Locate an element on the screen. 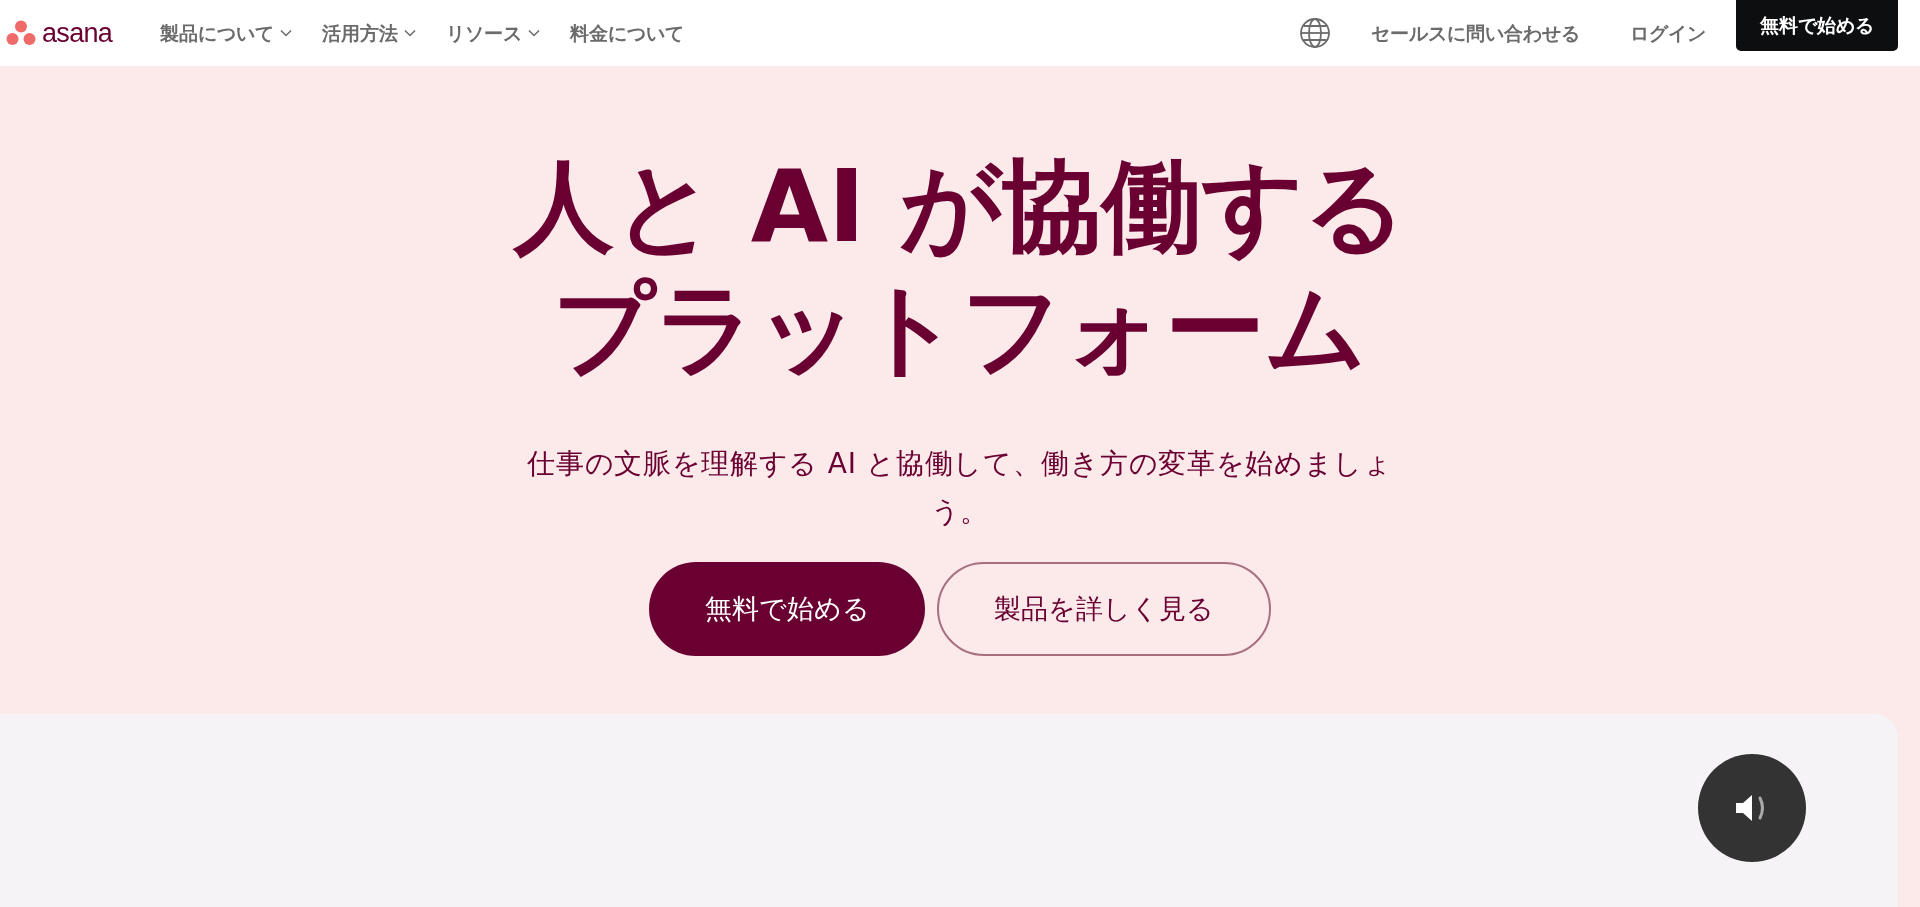 This screenshot has height=907, width=1920. hero-title-line: 人と AI が協働する is located at coordinates (960, 207).